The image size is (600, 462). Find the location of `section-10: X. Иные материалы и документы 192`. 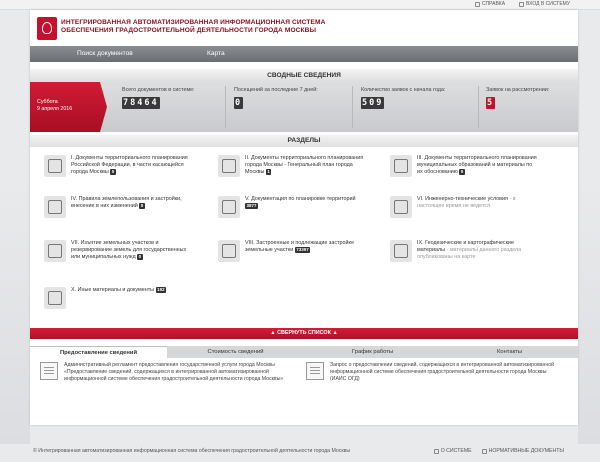

section-10: X. Иные материалы и документы 192 is located at coordinates (117, 298).